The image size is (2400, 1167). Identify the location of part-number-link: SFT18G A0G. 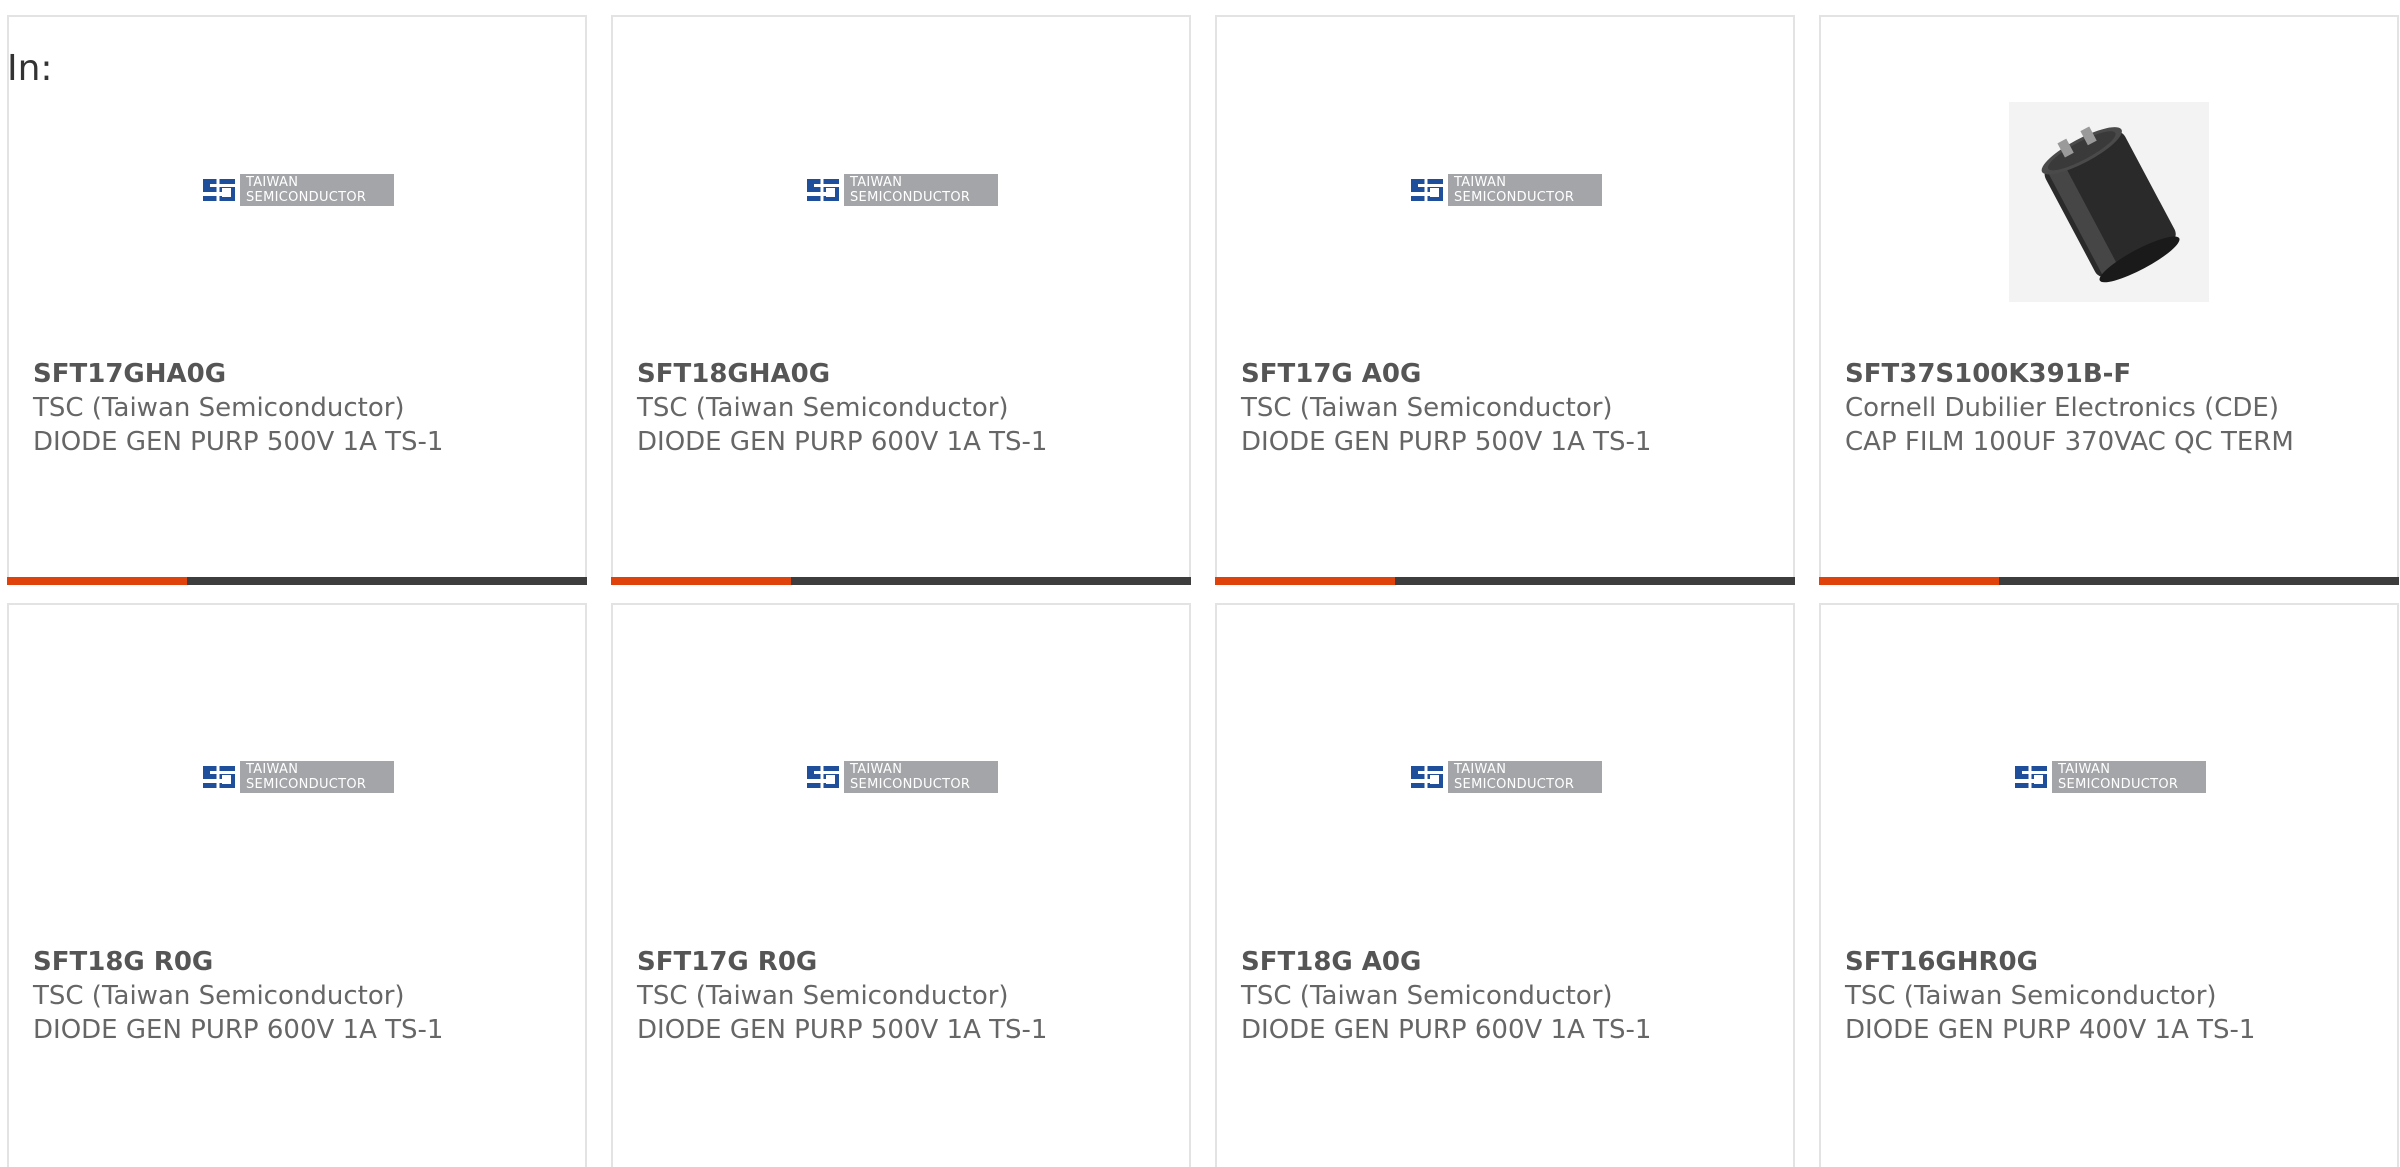
(1507, 962).